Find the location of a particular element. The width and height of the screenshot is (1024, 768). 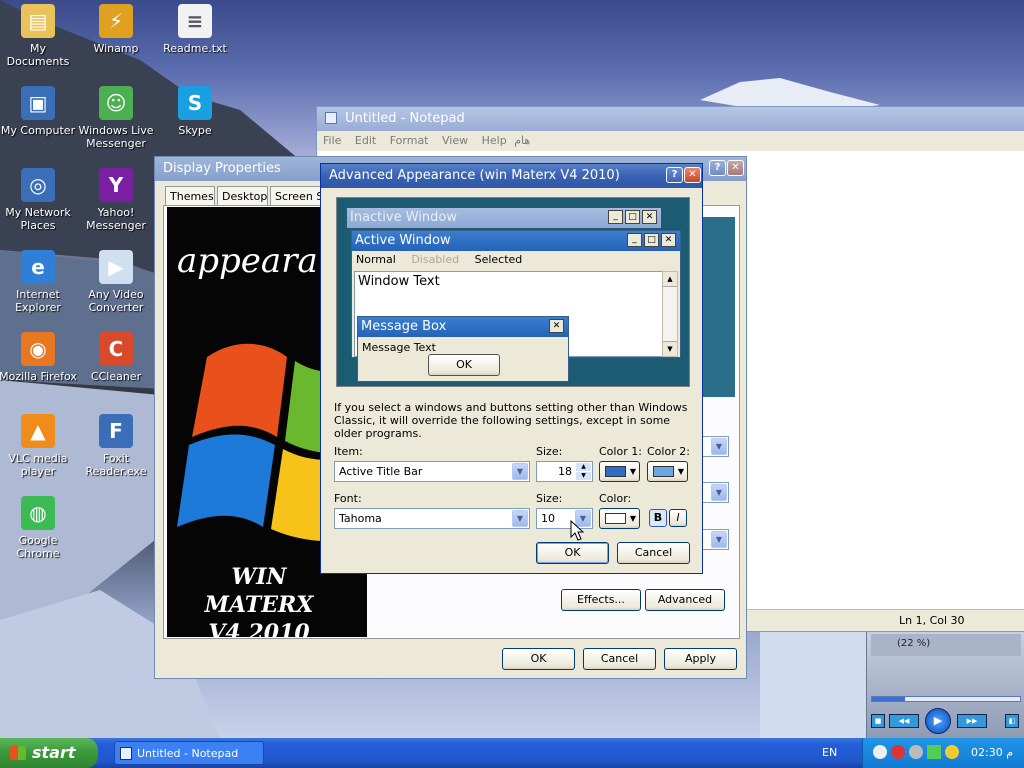

notepad-title-bar: Untitled - Notepad is located at coordinates (670, 119).